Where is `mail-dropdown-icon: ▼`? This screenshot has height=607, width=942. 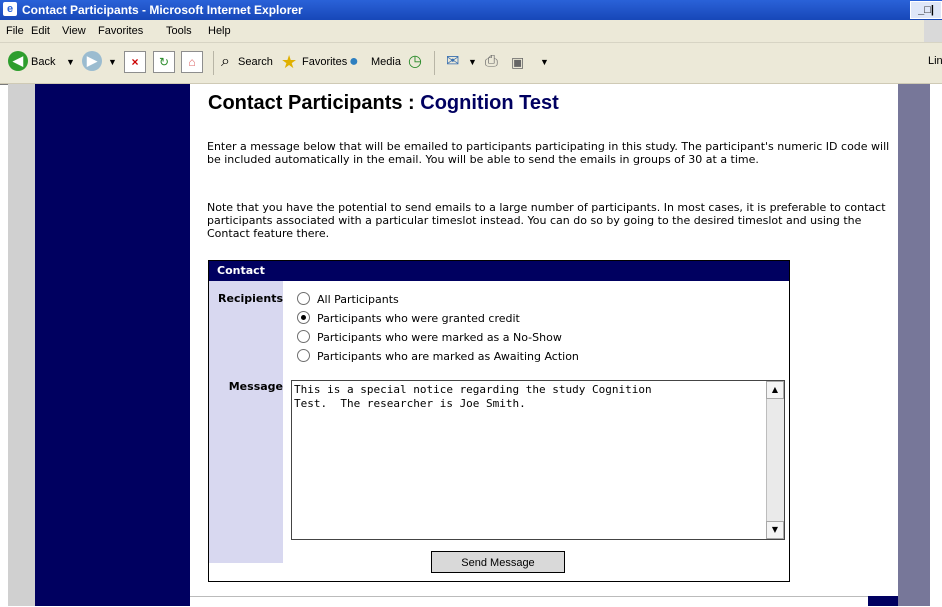 mail-dropdown-icon: ▼ is located at coordinates (472, 62).